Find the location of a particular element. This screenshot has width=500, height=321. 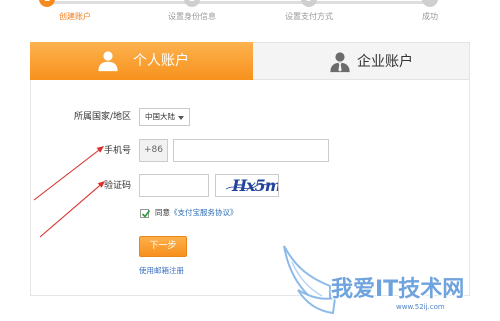

agreement-text: 同意《支付宝服务协议》 is located at coordinates (196, 213).